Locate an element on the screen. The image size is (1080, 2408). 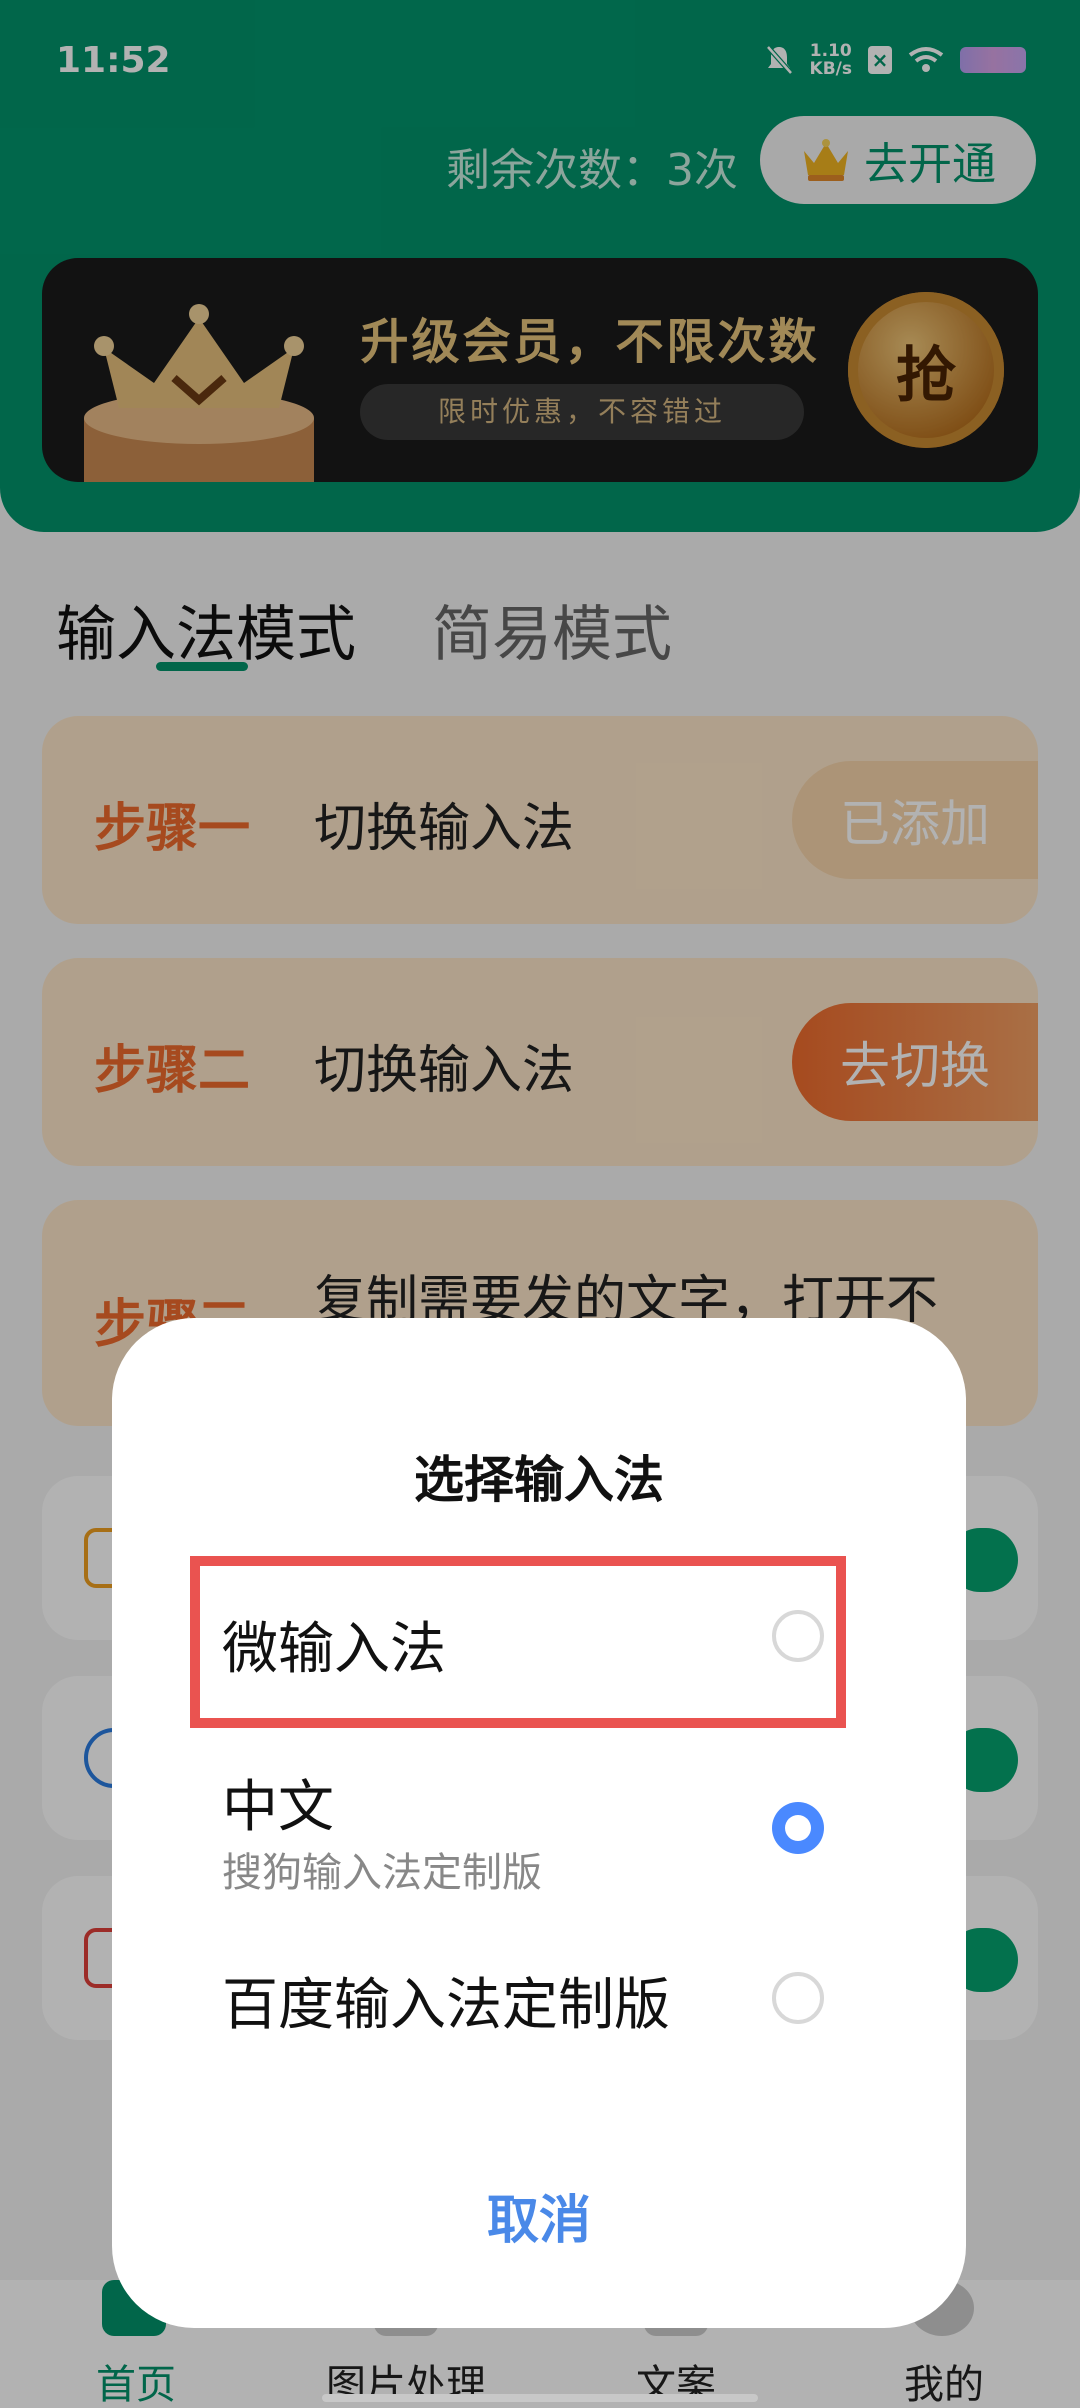
option-chinese-sublabel: 搜狗输入法定制版 is located at coordinates (382, 1873).